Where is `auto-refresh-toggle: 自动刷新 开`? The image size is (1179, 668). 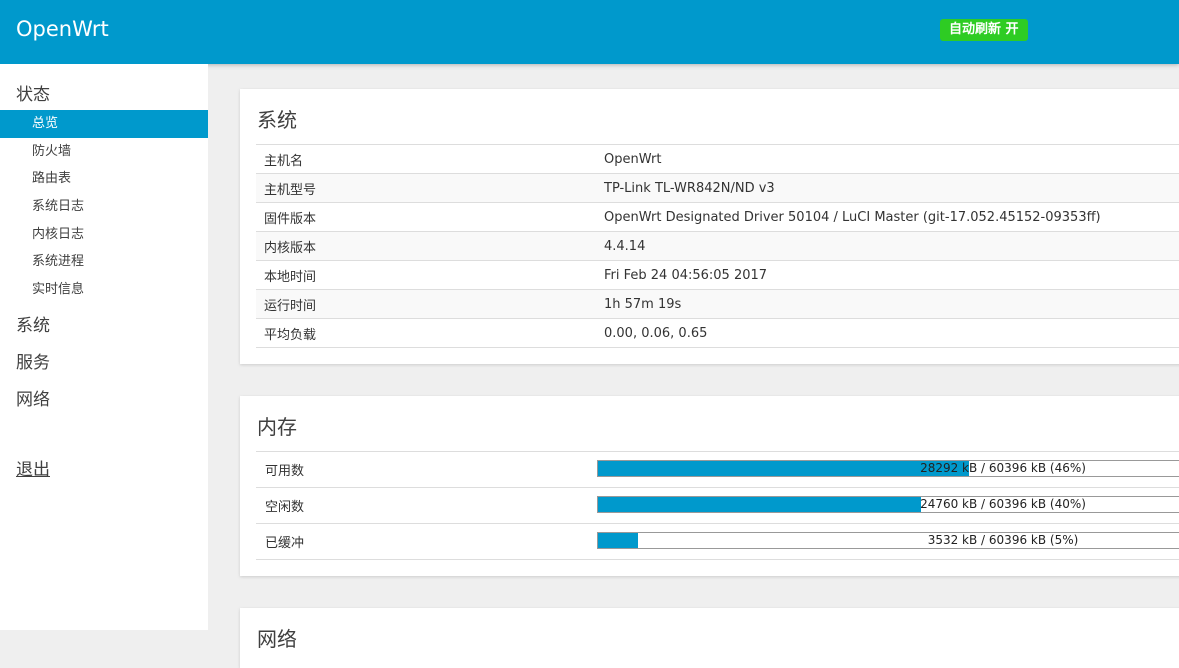
auto-refresh-toggle: 自动刷新 开 is located at coordinates (984, 30).